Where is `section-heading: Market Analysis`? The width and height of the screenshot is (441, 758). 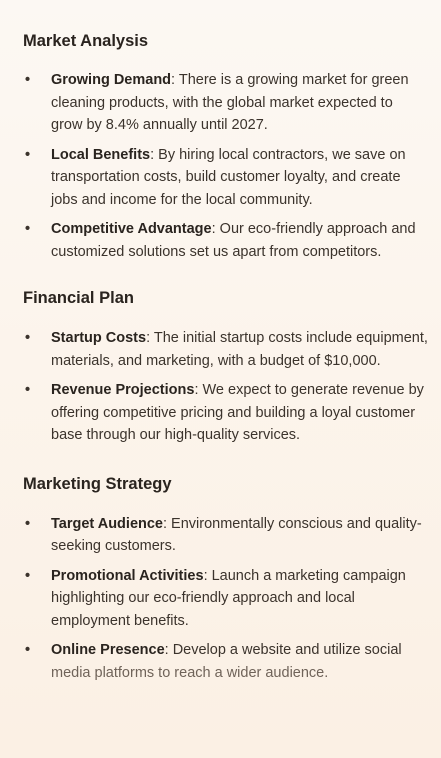 section-heading: Market Analysis is located at coordinates (86, 41).